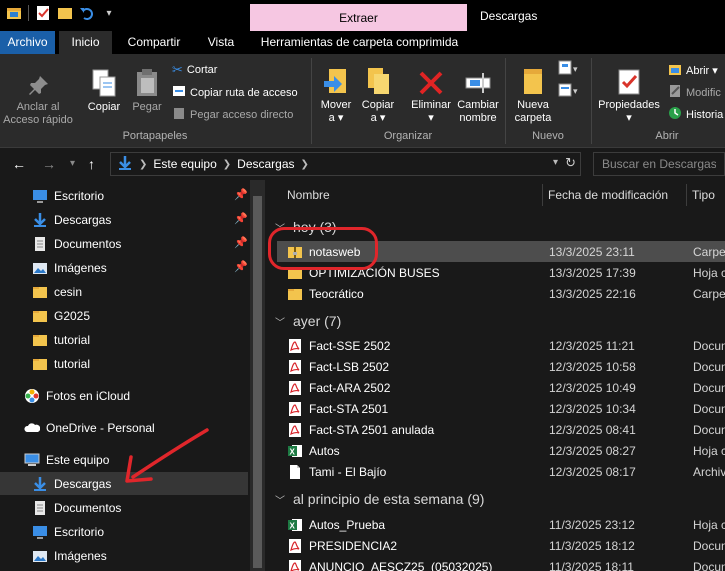  What do you see at coordinates (629, 93) in the screenshot?
I see `properties-button: Propiedades ▾` at bounding box center [629, 93].